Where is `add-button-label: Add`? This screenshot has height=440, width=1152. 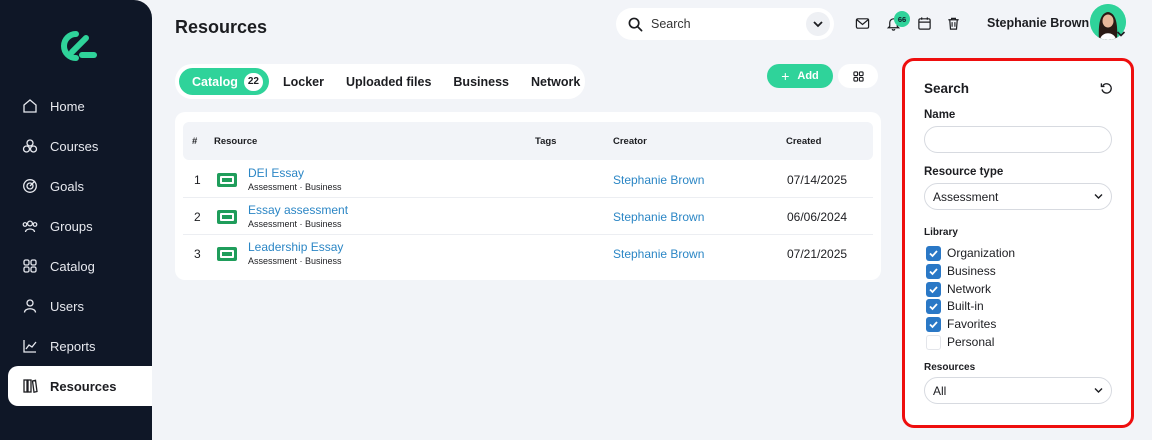
add-button-label: Add is located at coordinates (808, 76).